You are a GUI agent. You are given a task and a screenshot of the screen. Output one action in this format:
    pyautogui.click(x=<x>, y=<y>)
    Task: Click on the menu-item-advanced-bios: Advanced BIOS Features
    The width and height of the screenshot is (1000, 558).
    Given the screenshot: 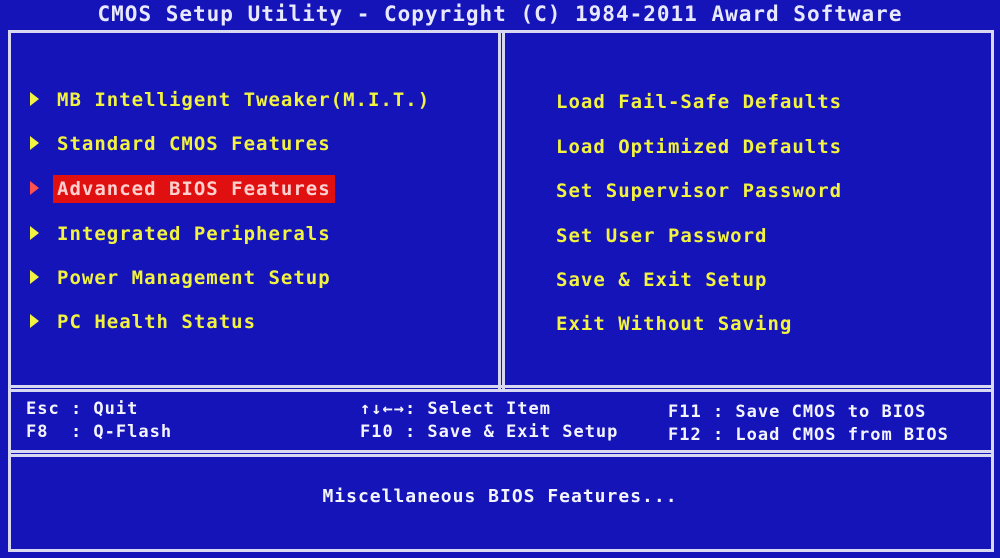 What is the action you would take?
    pyautogui.click(x=182, y=189)
    